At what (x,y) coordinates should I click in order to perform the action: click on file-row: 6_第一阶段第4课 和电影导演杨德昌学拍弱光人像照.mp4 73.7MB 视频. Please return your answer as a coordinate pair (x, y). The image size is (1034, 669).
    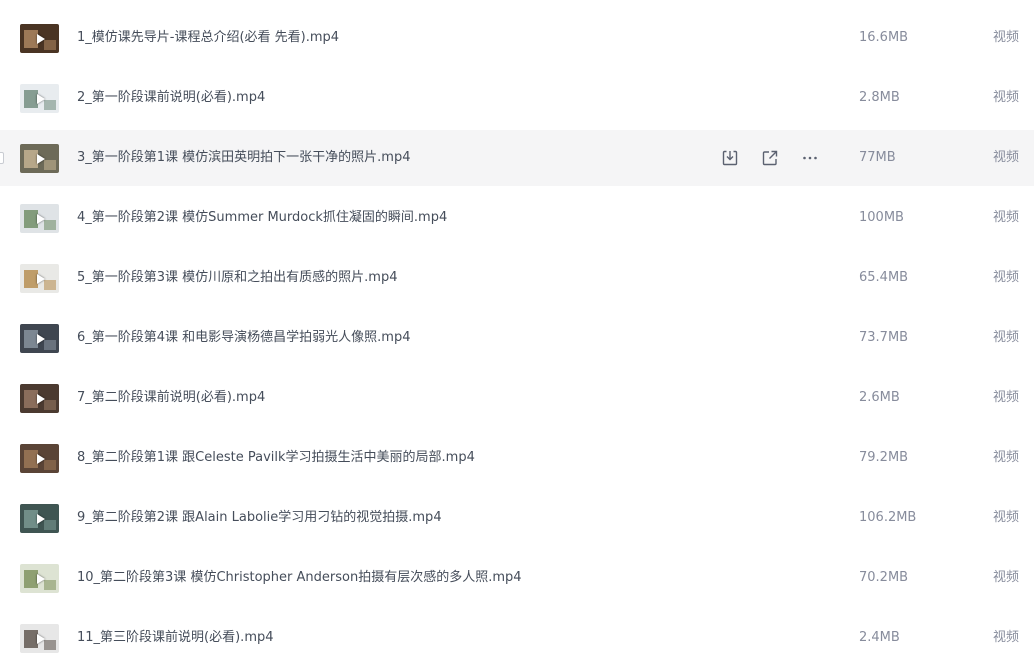
    Looking at the image, I should click on (517, 338).